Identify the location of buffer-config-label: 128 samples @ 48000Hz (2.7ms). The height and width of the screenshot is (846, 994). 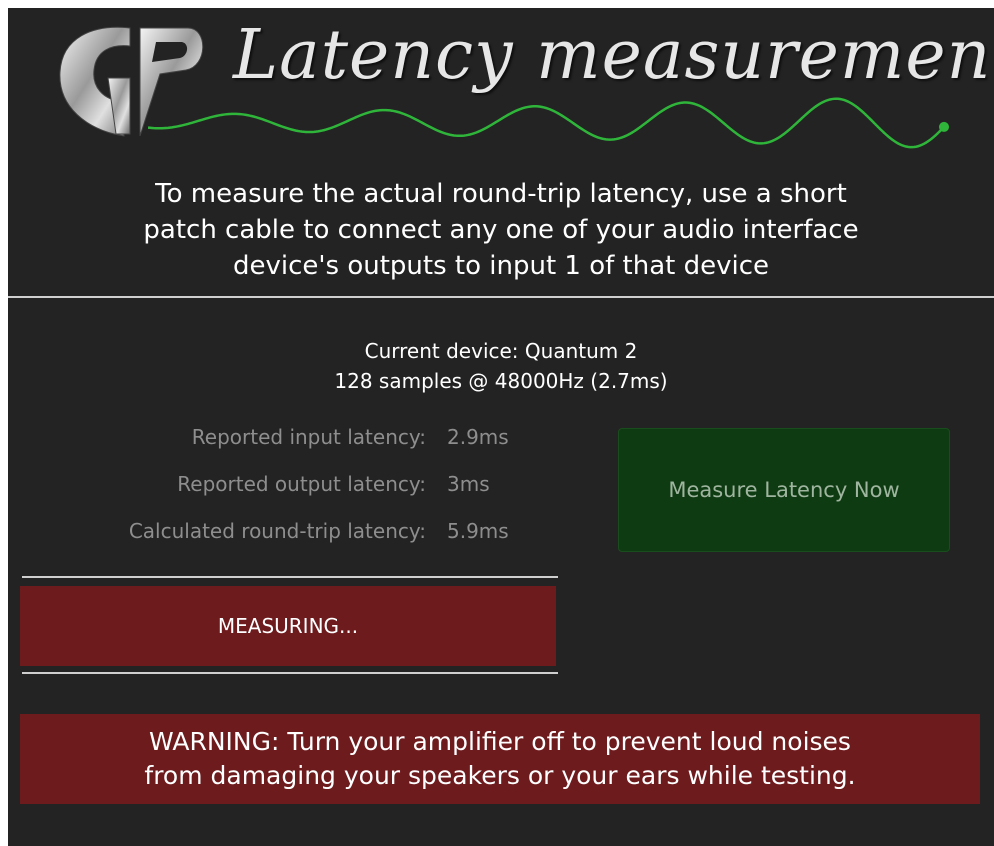
(501, 381).